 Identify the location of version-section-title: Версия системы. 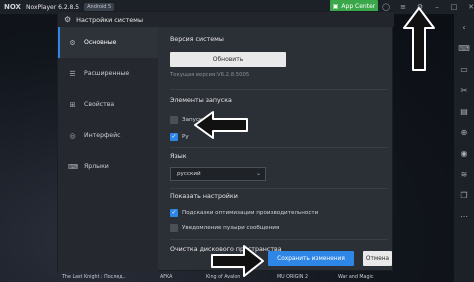
(197, 39).